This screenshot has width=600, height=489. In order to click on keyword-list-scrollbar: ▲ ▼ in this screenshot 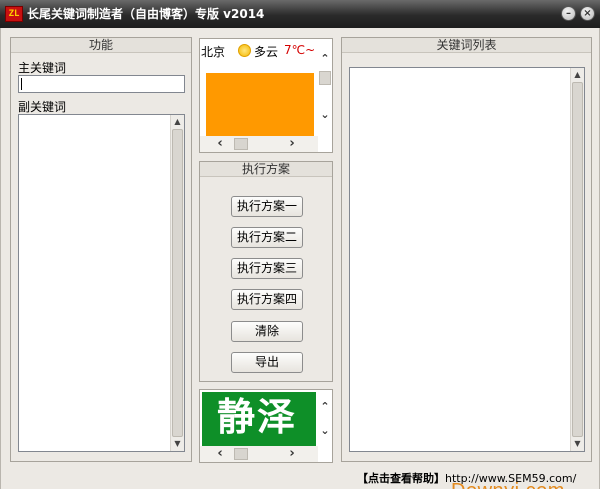, I will do `click(577, 259)`.